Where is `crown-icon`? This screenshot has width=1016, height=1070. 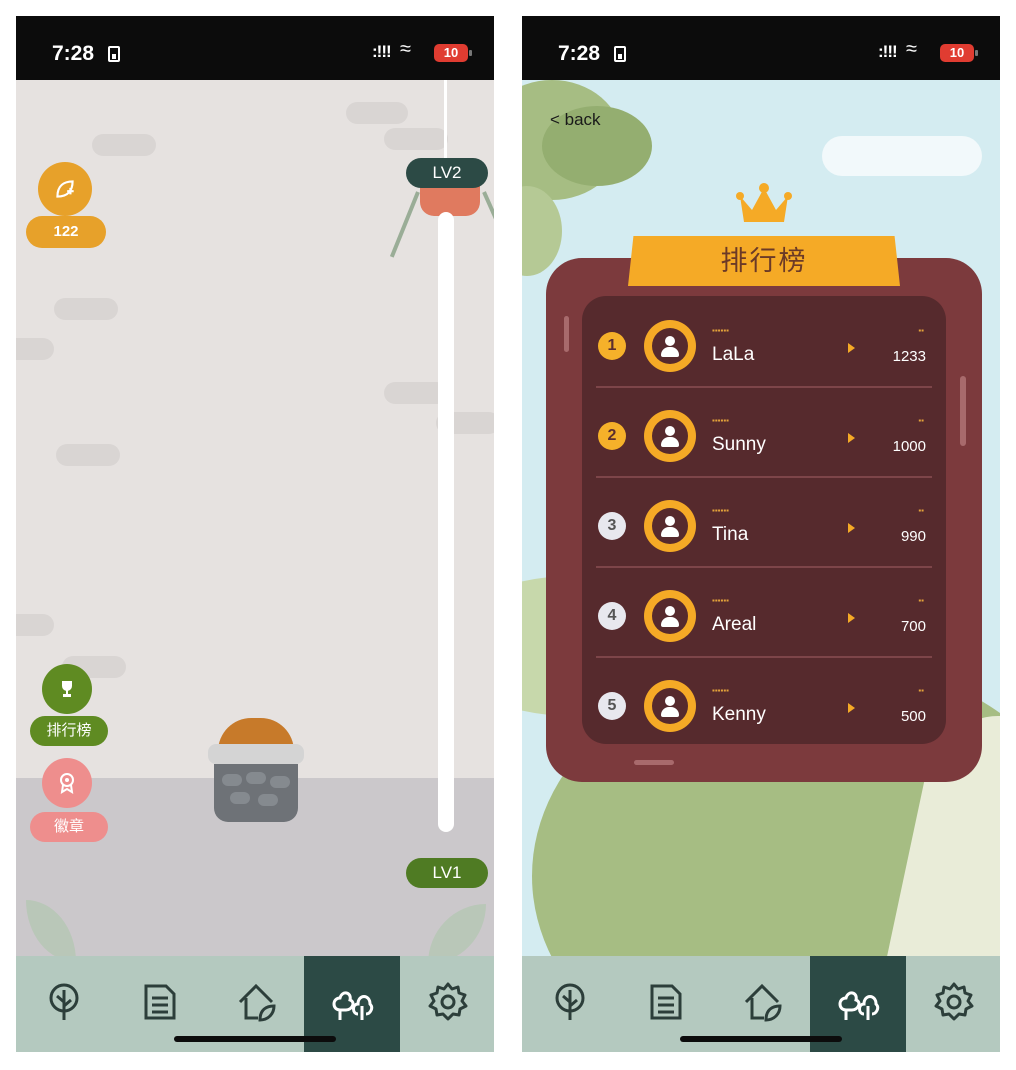 crown-icon is located at coordinates (764, 202).